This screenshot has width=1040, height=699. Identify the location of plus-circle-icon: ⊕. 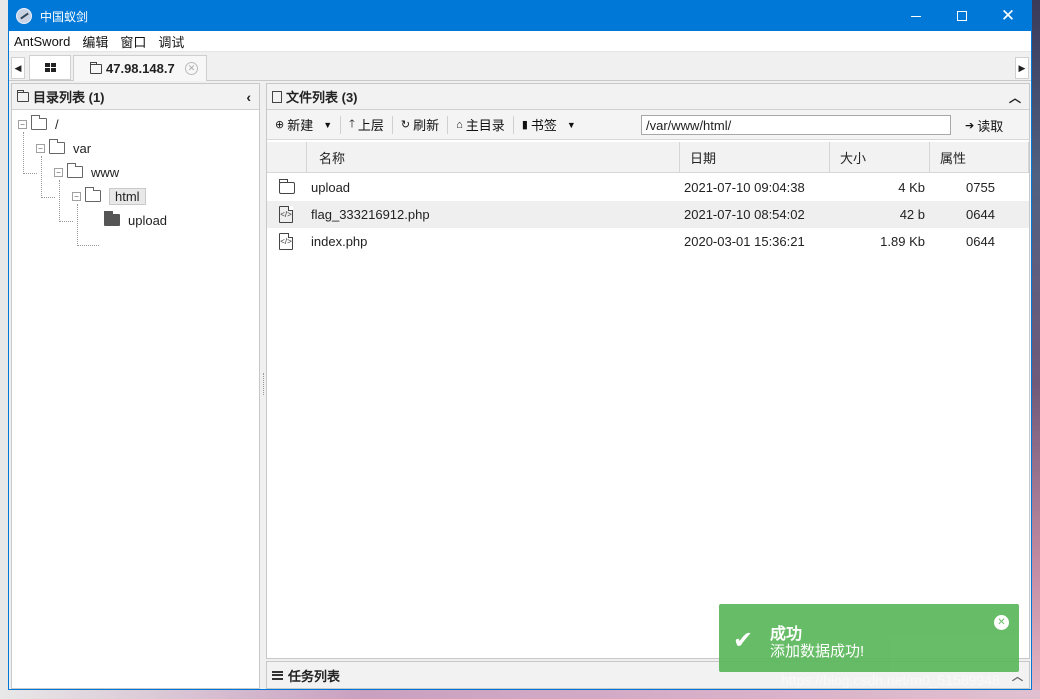
(280, 125).